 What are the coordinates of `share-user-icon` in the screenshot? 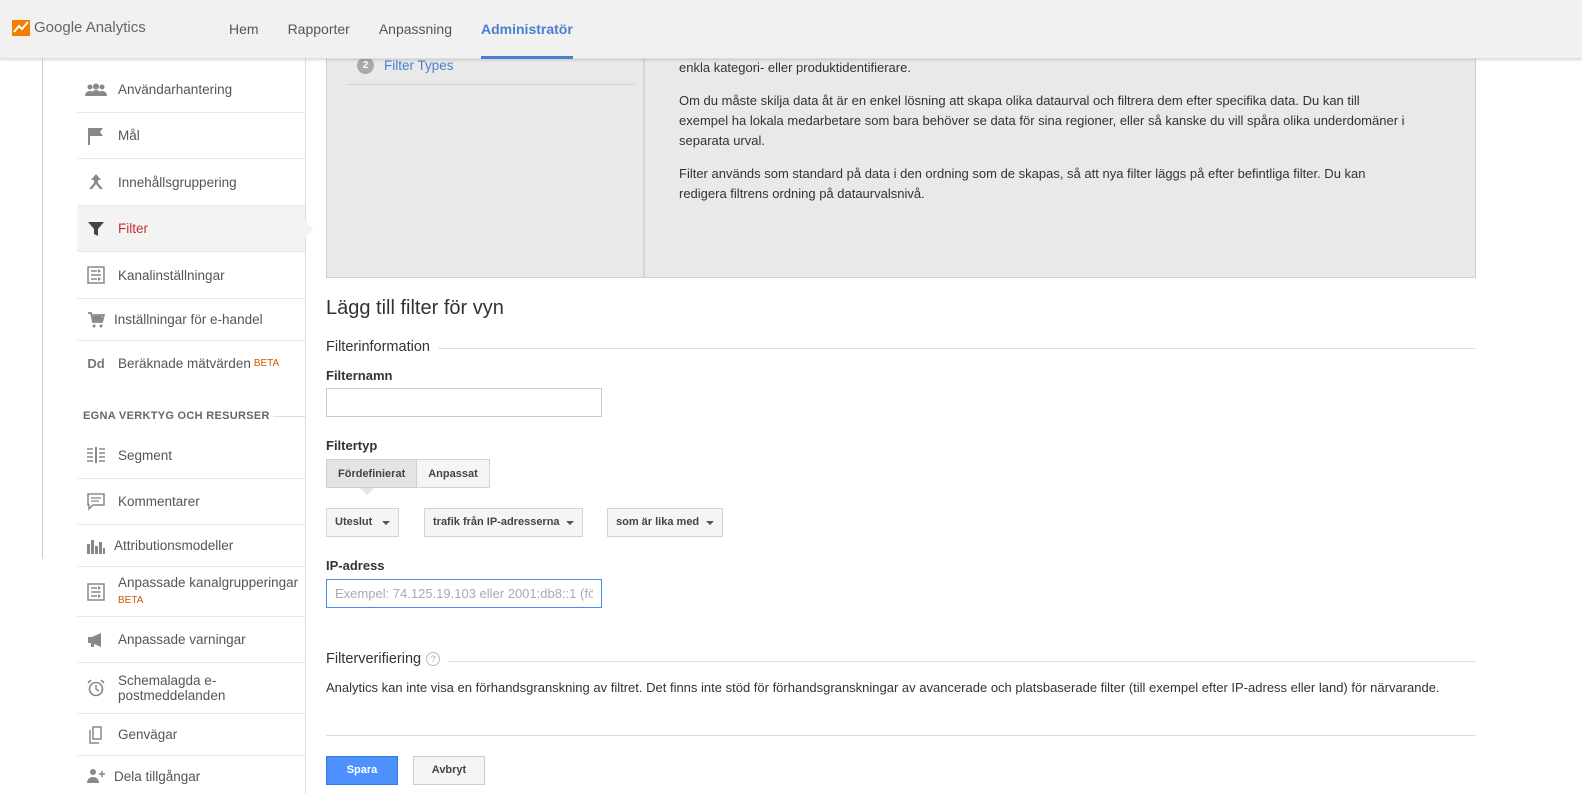 It's located at (96, 776).